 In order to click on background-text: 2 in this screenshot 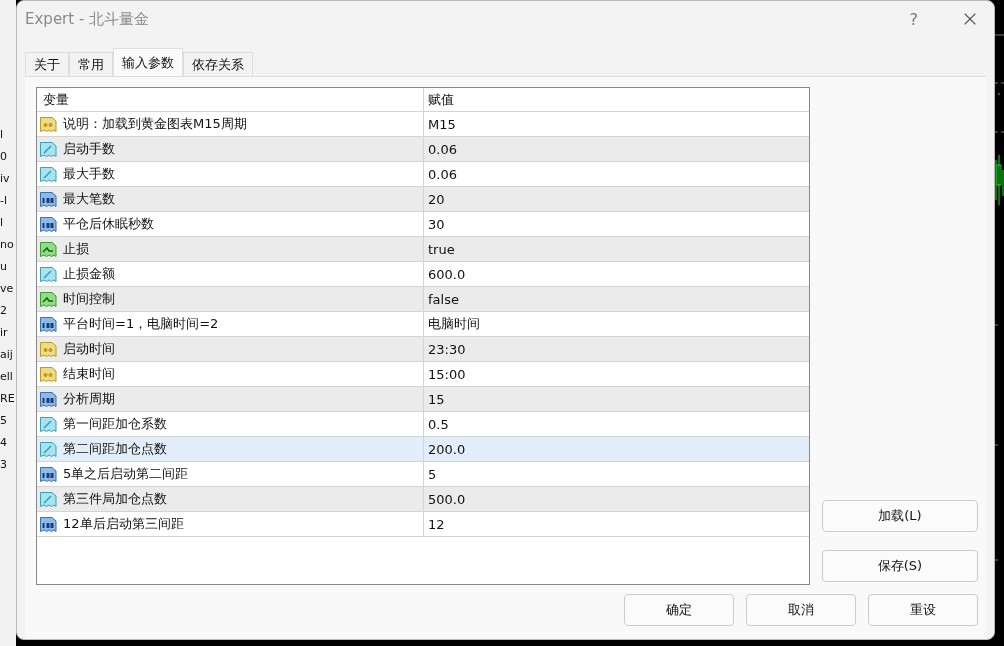, I will do `click(4, 311)`.